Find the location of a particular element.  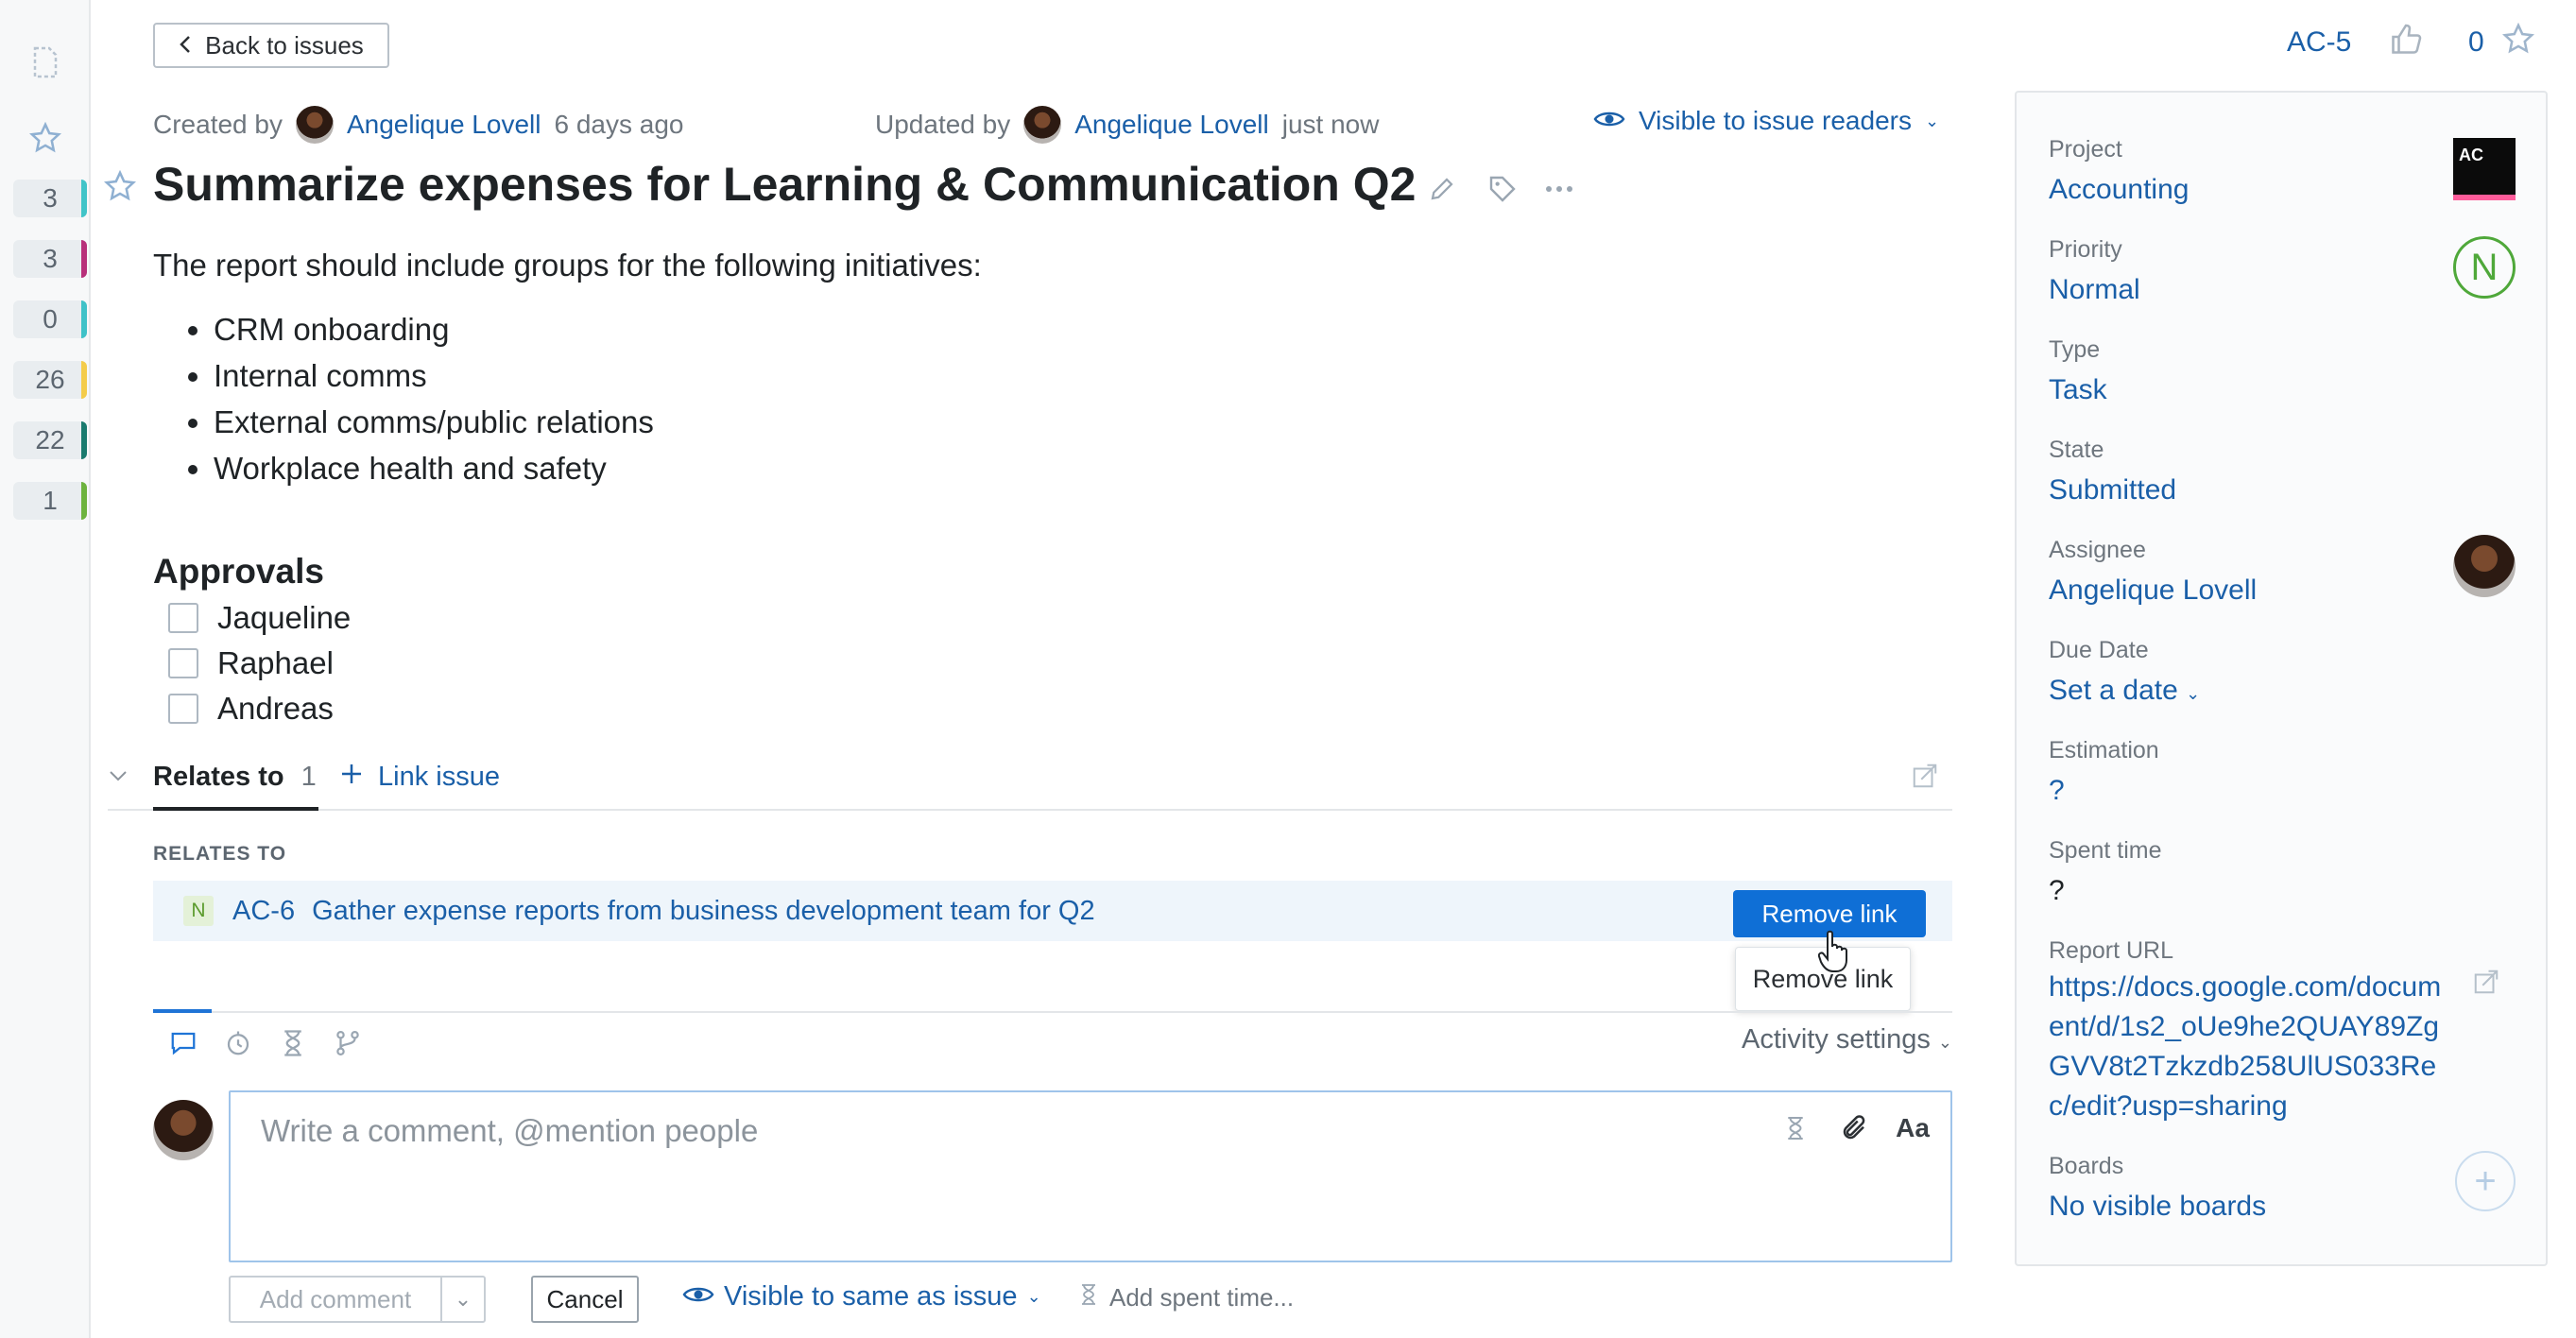

assignee-value: Angelique Lovell is located at coordinates (2153, 591).